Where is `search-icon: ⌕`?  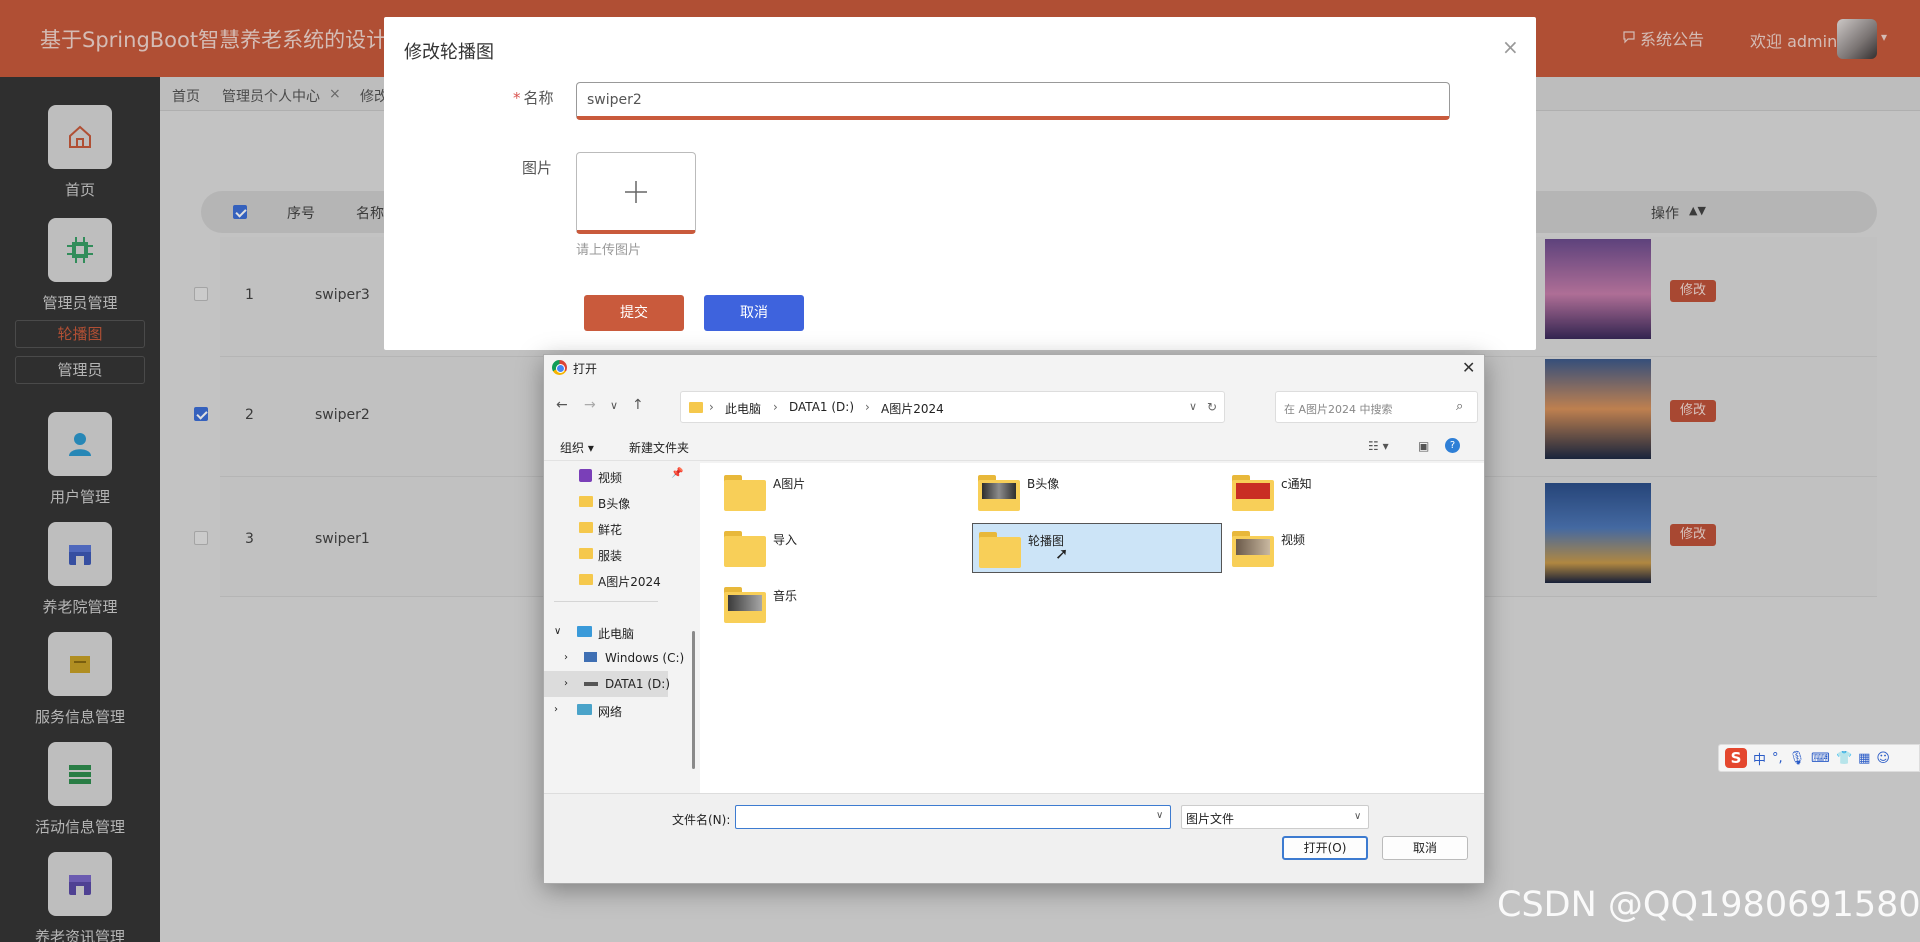
search-icon: ⌕ is located at coordinates (1460, 406).